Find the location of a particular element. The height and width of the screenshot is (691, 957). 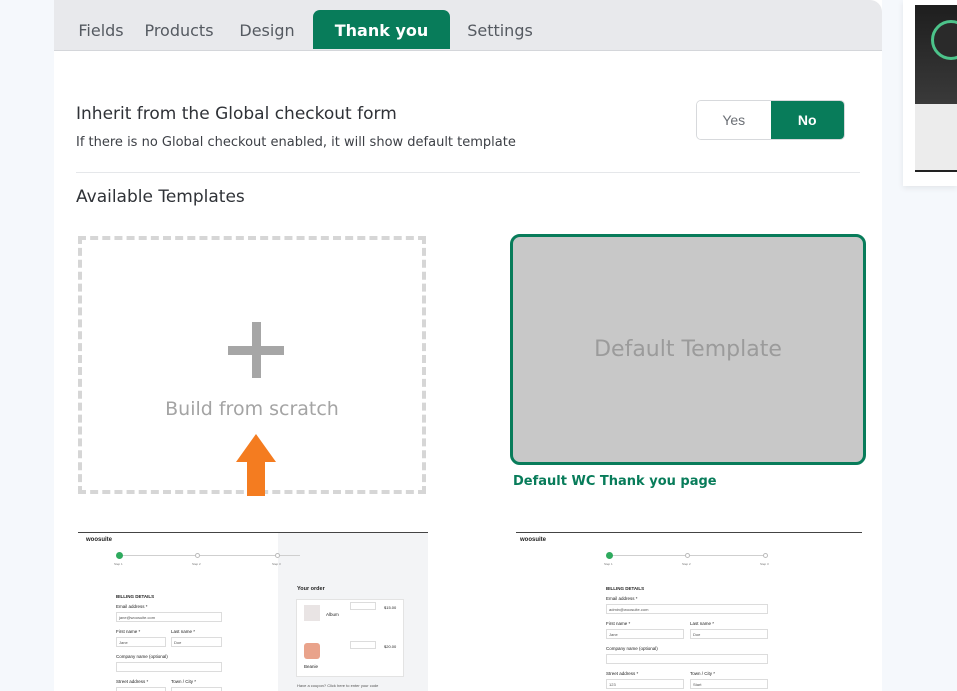

default-template-caption: Default WC Thank you page is located at coordinates (615, 481).